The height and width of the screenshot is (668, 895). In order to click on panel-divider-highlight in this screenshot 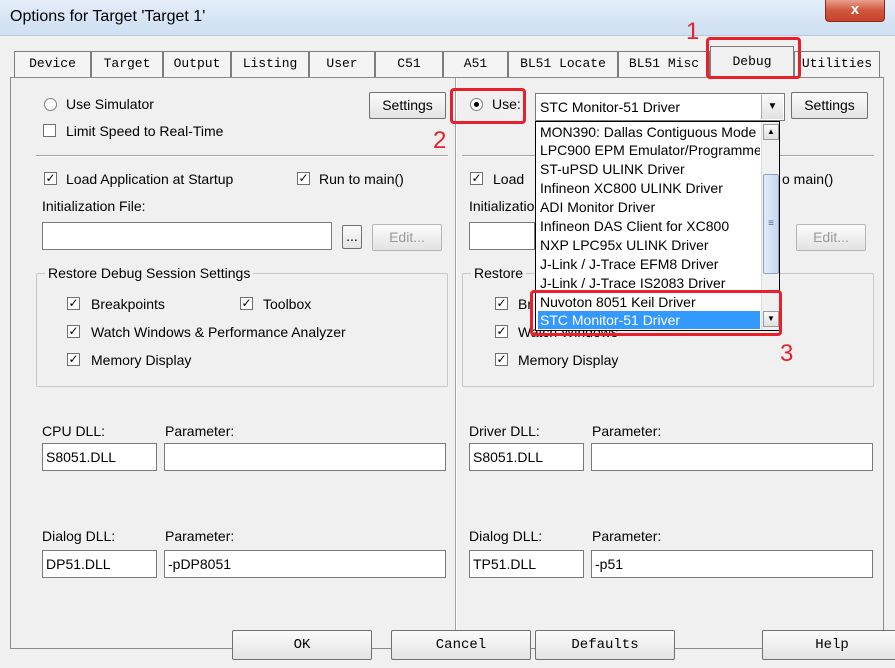, I will do `click(456, 363)`.